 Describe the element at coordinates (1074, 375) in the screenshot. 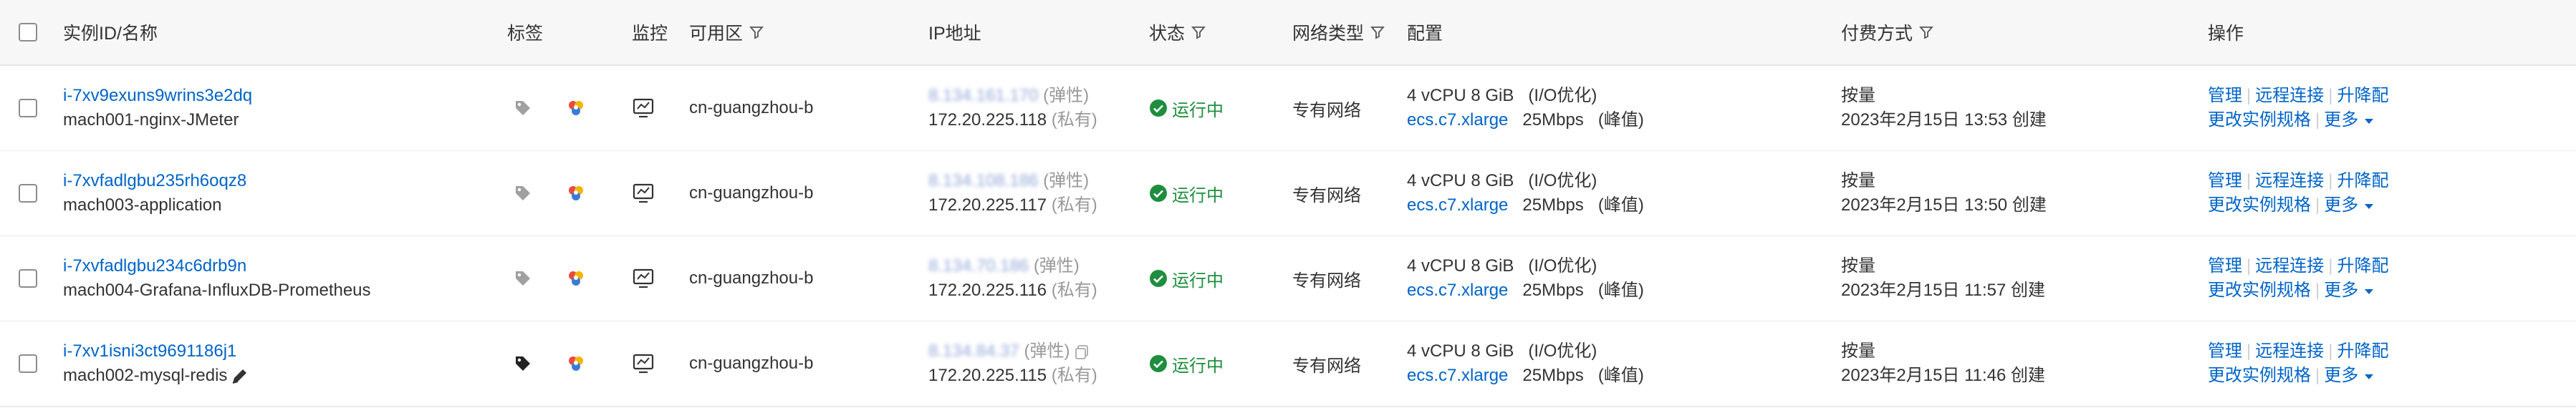

I see `private-ip-tag: (私有)` at that location.